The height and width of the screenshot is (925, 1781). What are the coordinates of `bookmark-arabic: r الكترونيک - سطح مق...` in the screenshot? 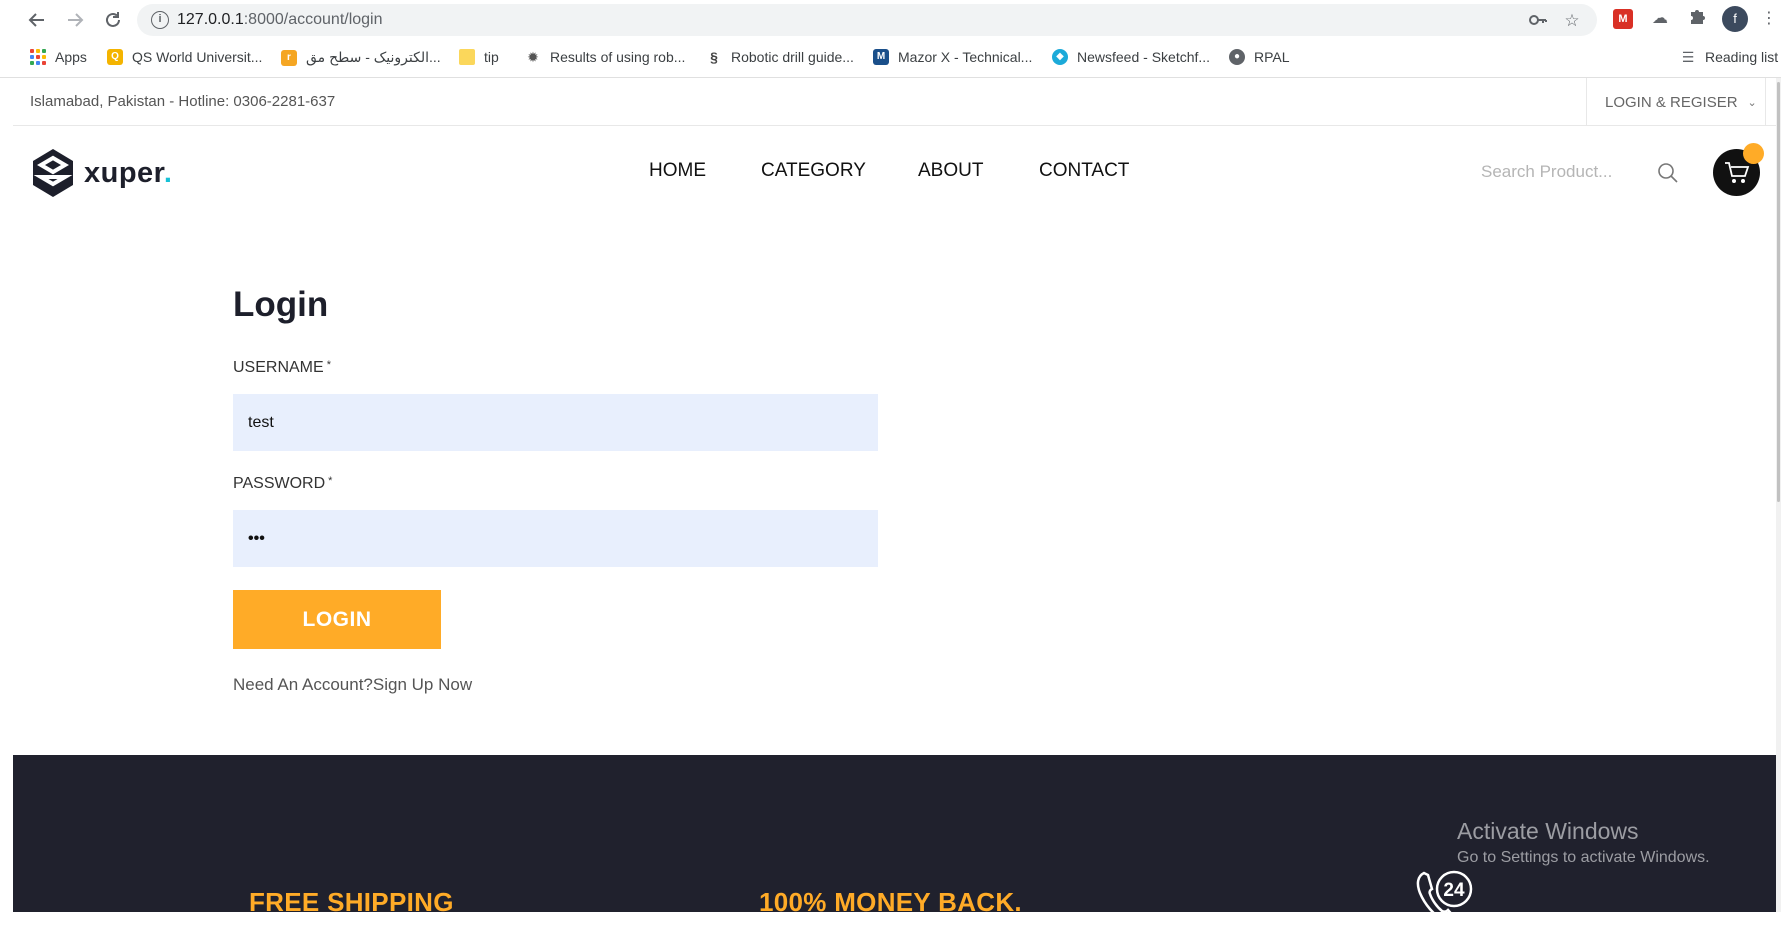 It's located at (361, 57).